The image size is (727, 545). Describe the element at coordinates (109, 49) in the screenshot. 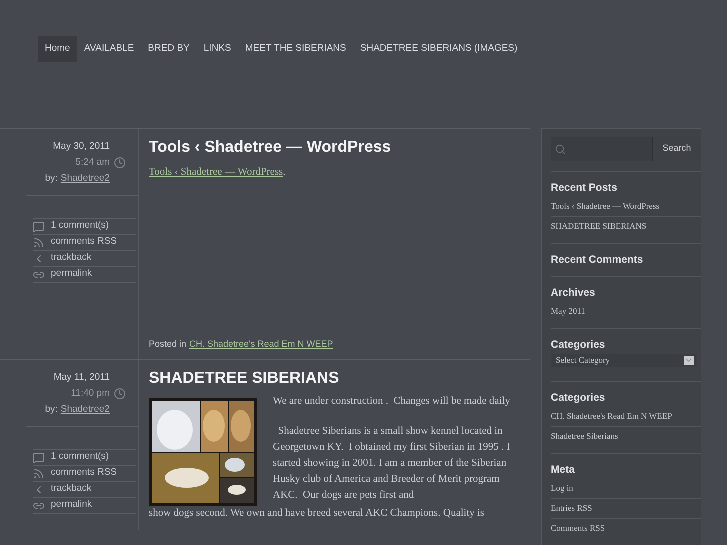

I see `nav-tab: AVAILABLE` at that location.